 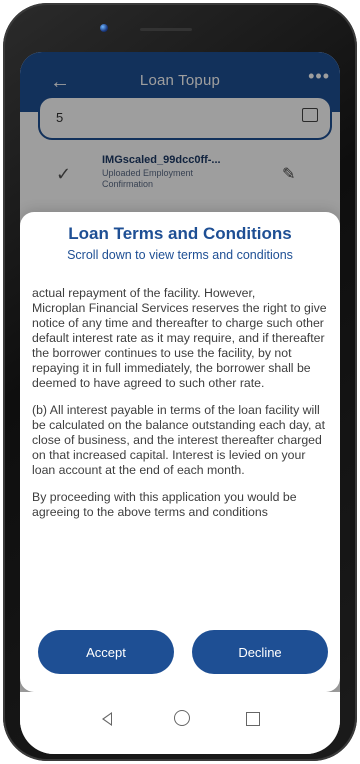 I want to click on nav-recents-icon, so click(x=253, y=720).